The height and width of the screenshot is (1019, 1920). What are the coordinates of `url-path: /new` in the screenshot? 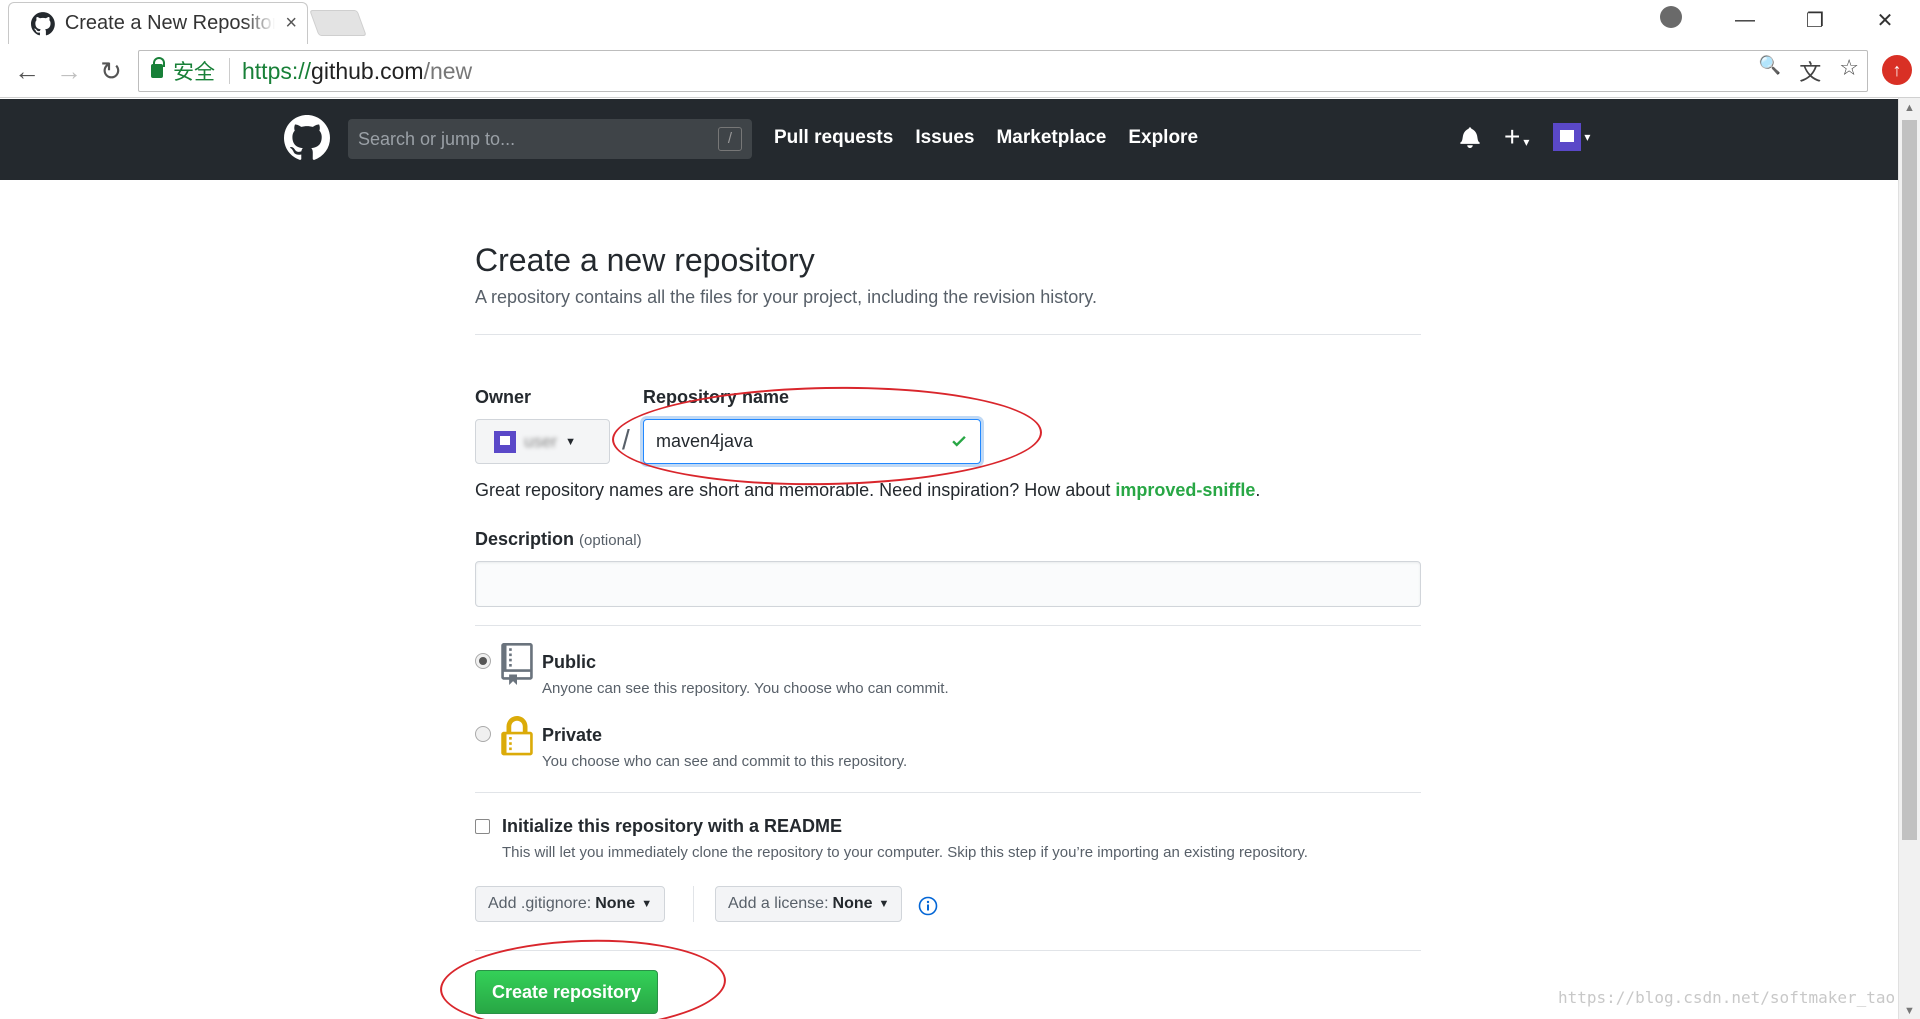 It's located at (448, 70).